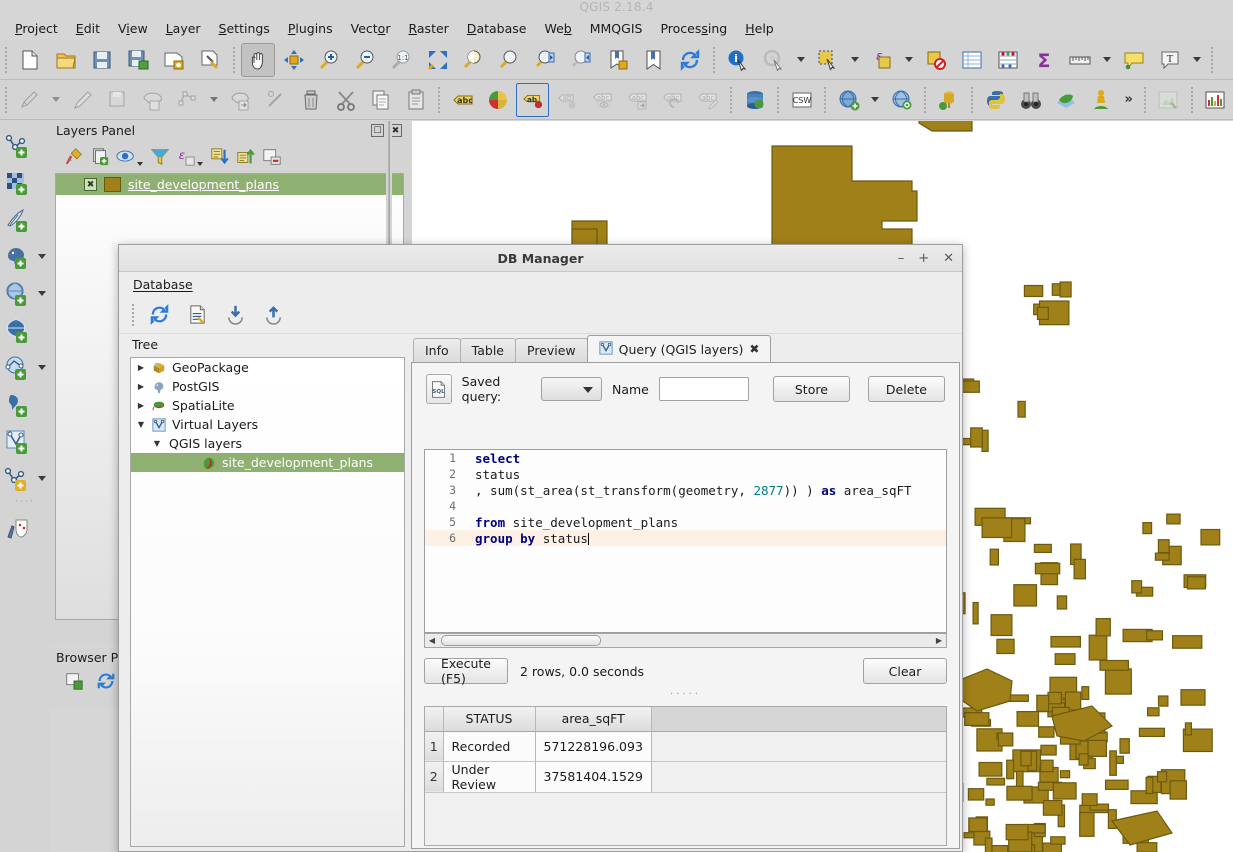 The height and width of the screenshot is (852, 1233). Describe the element at coordinates (948, 100) in the screenshot. I see `geocoding-icon` at that location.